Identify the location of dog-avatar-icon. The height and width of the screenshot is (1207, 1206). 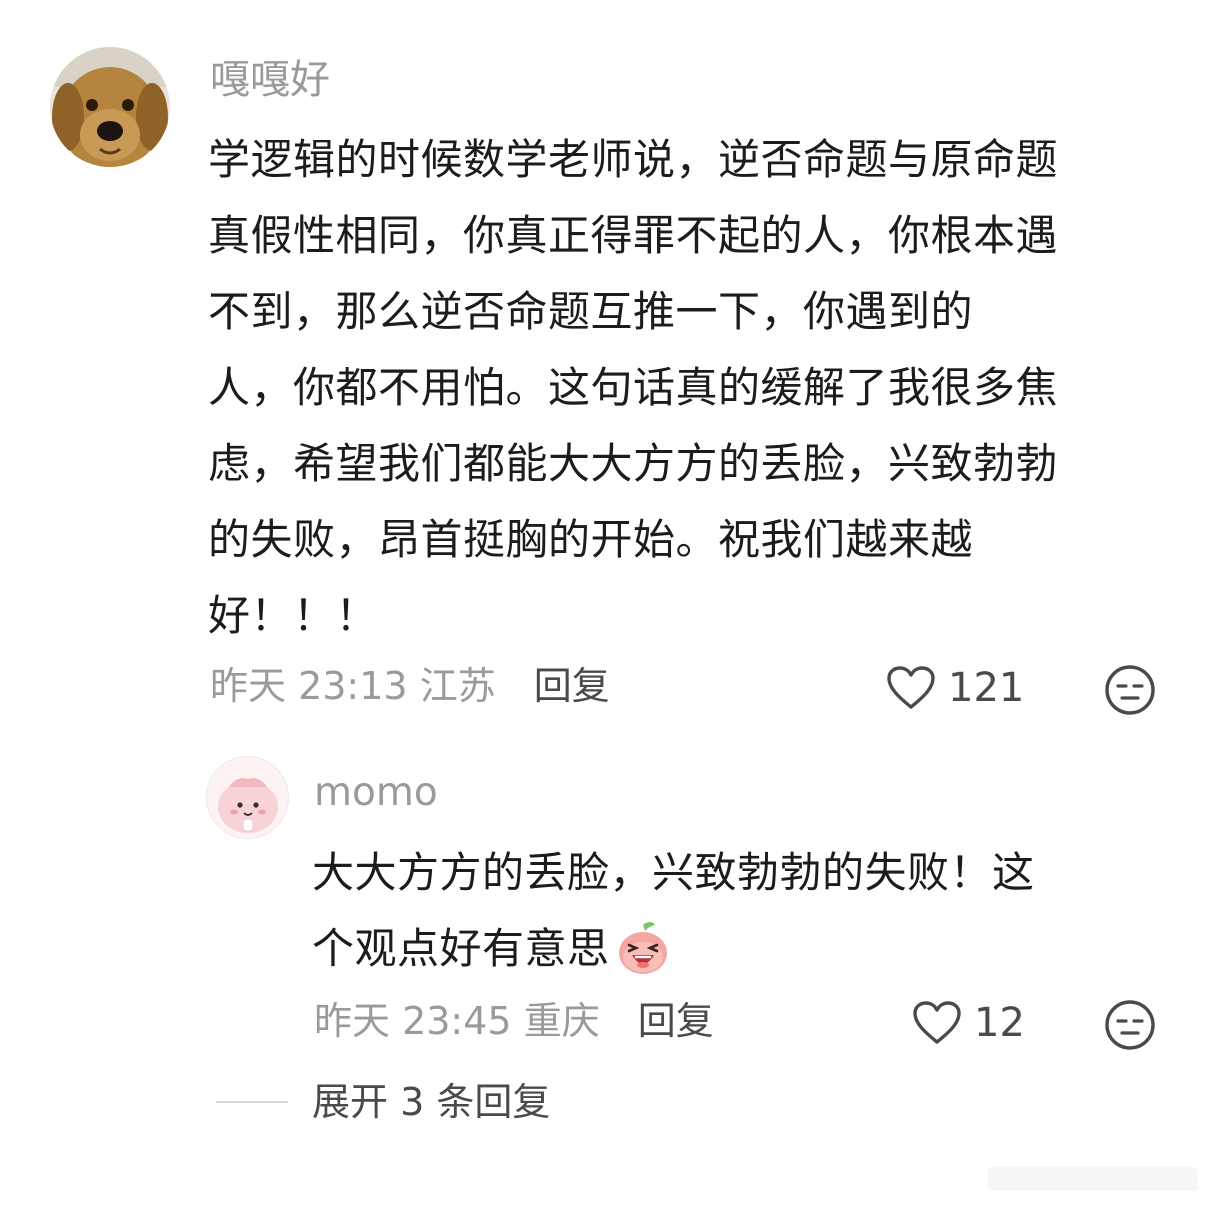
(110, 107).